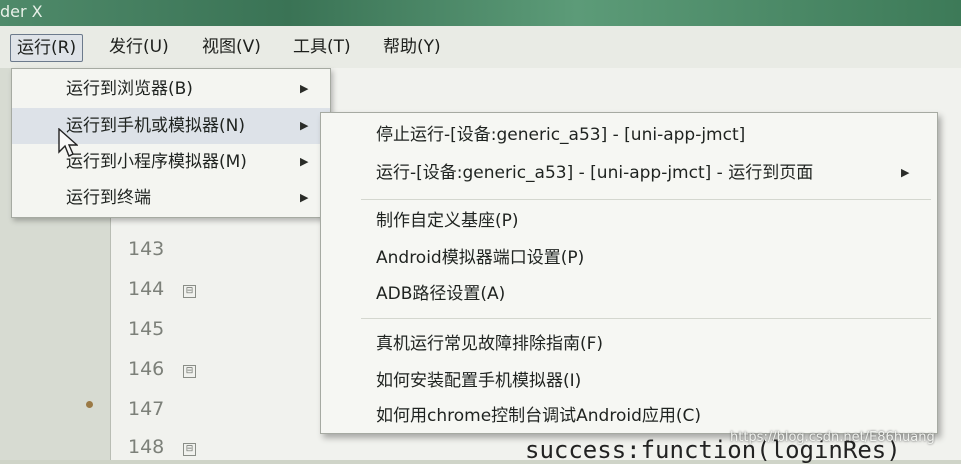  I want to click on submenu-item-label: 停止运行-[设备:generic_a53] - [uni-app-jmct], so click(561, 135).